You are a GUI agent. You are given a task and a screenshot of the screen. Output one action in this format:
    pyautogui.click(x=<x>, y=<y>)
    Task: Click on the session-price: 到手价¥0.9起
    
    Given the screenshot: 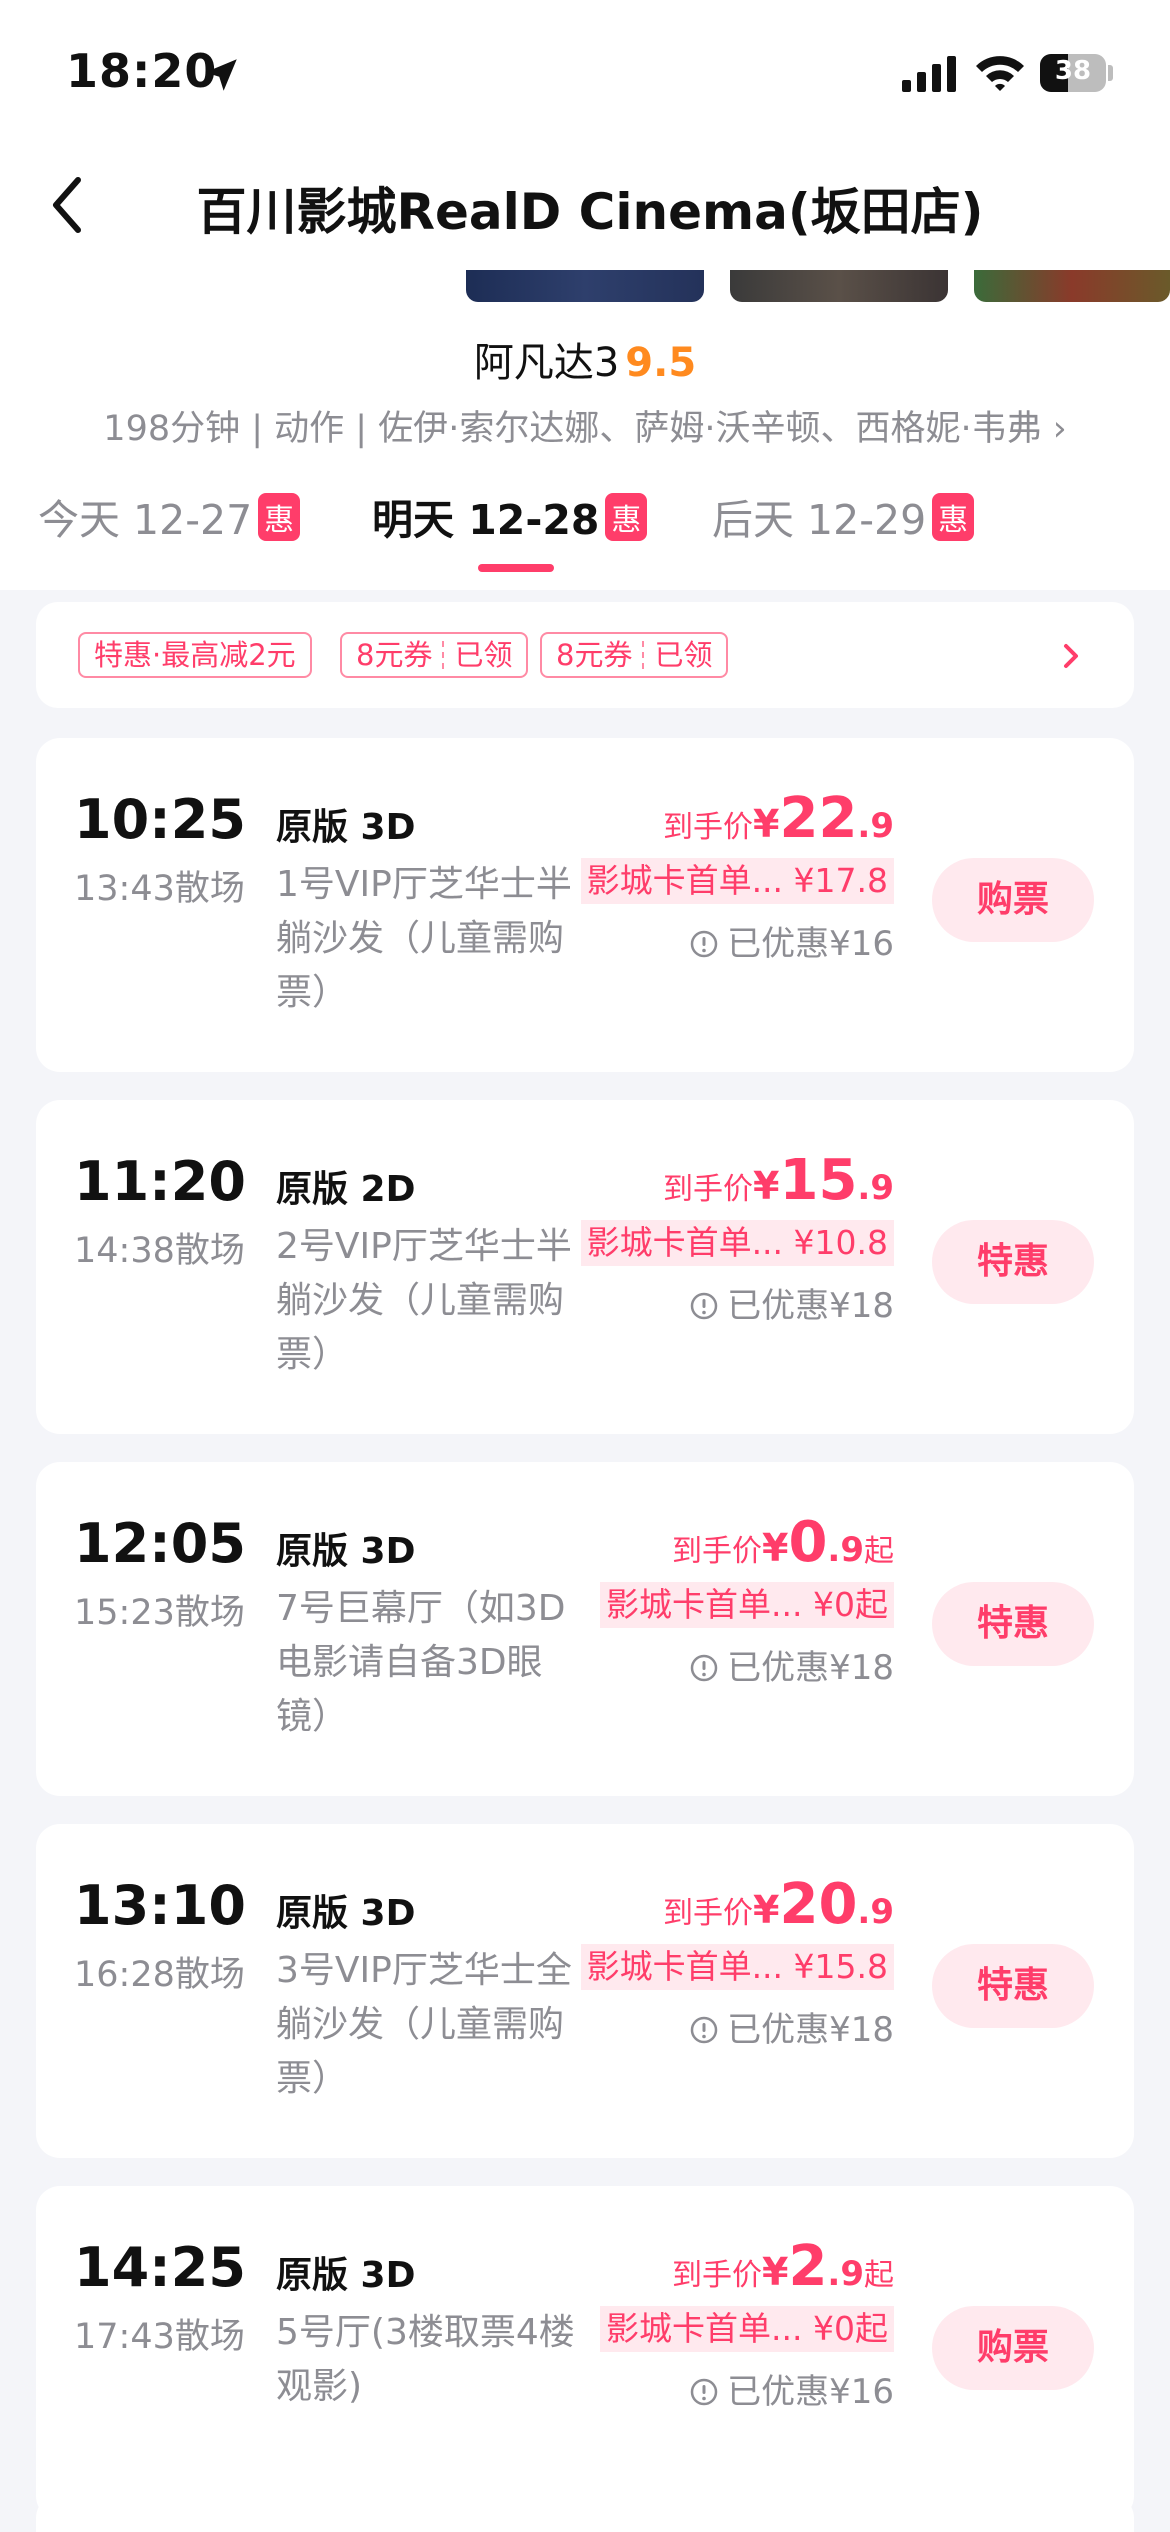 What is the action you would take?
    pyautogui.click(x=783, y=1542)
    